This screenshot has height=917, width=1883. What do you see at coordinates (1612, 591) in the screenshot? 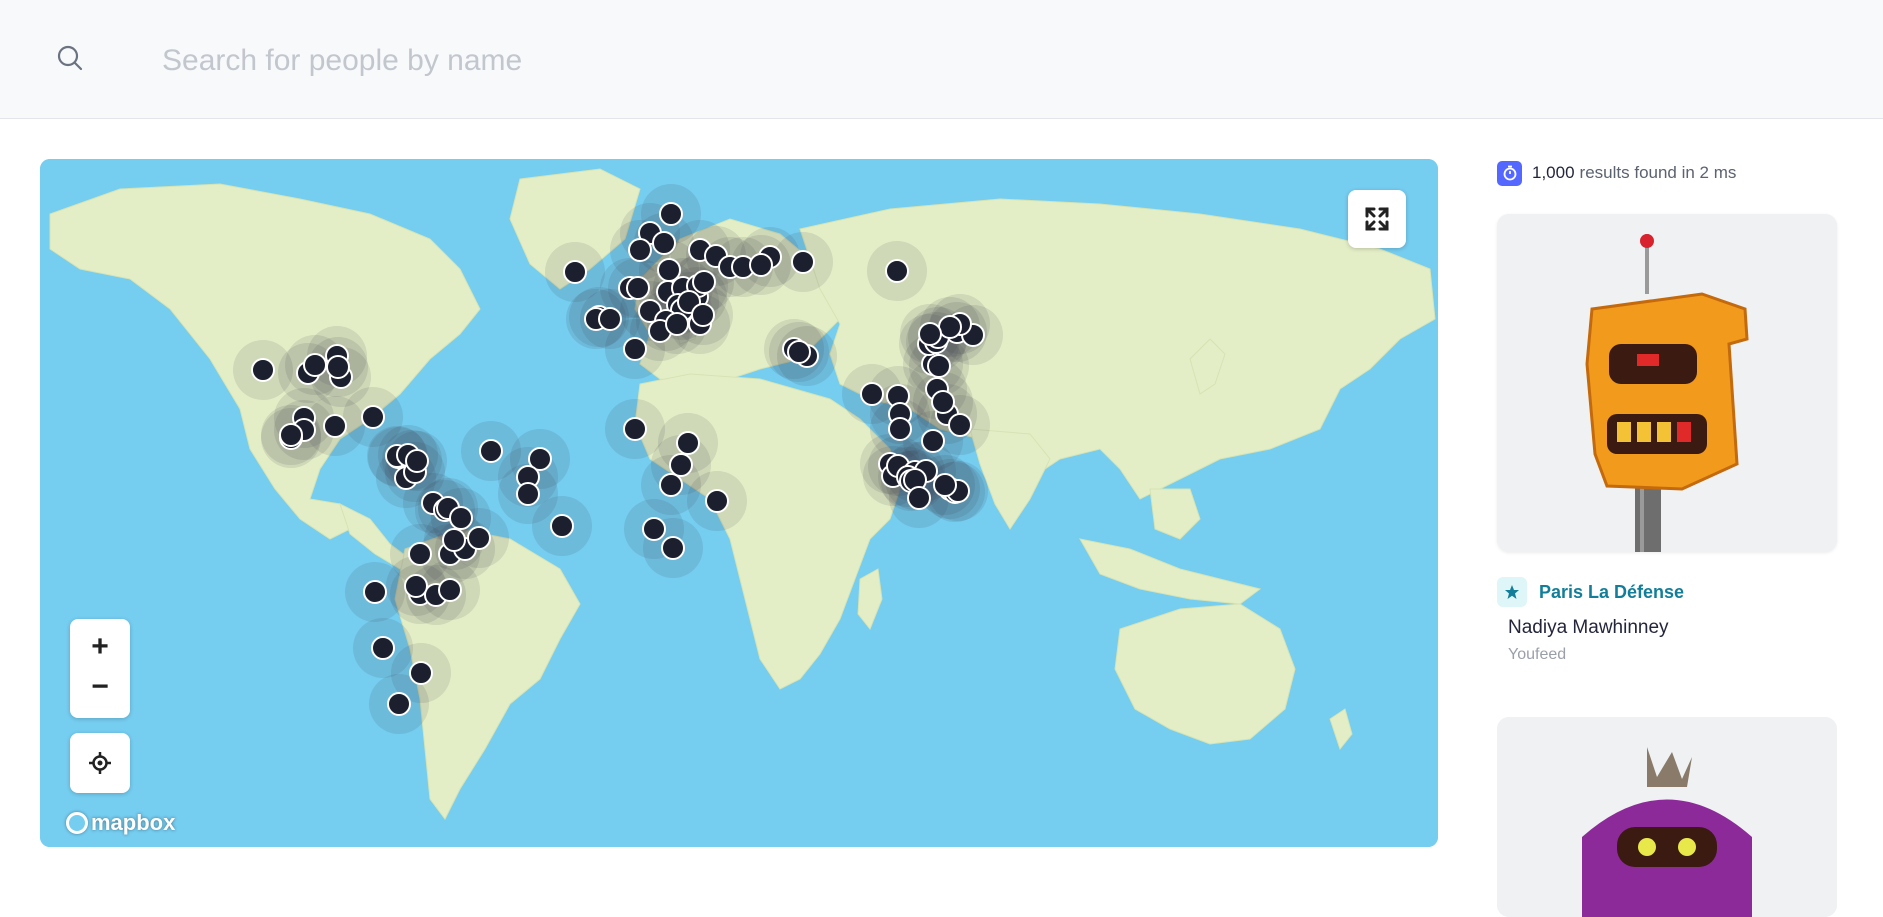
I see `card-location-label: Paris La Défense` at bounding box center [1612, 591].